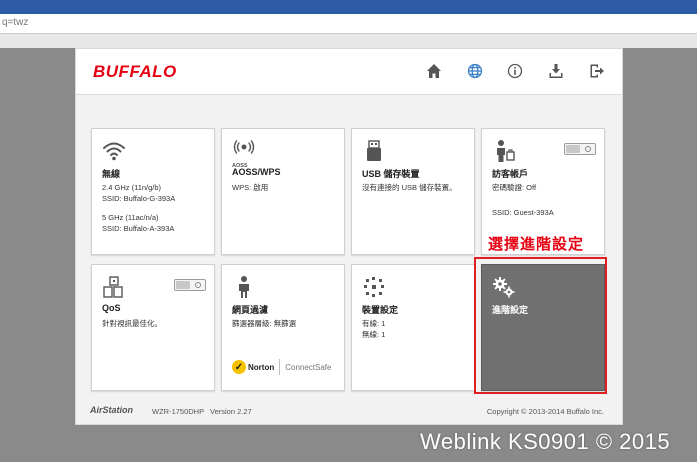  What do you see at coordinates (231, 411) in the screenshot?
I see `firmware-version: Version 2.27` at bounding box center [231, 411].